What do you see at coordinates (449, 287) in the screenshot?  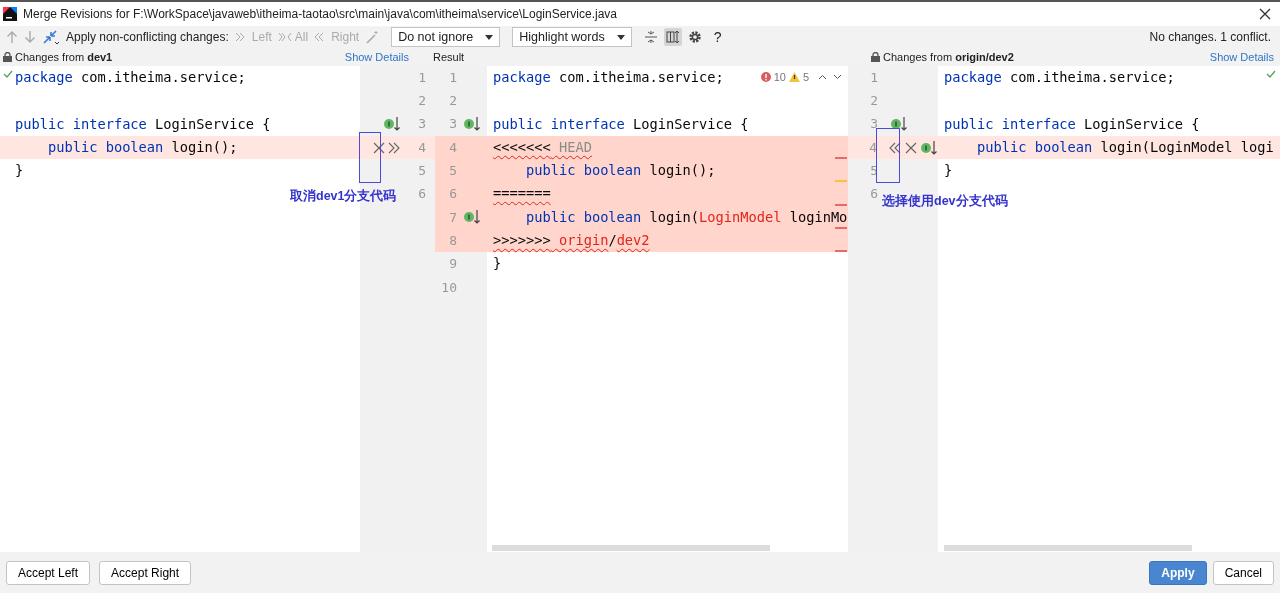 I see `line-number: 10` at bounding box center [449, 287].